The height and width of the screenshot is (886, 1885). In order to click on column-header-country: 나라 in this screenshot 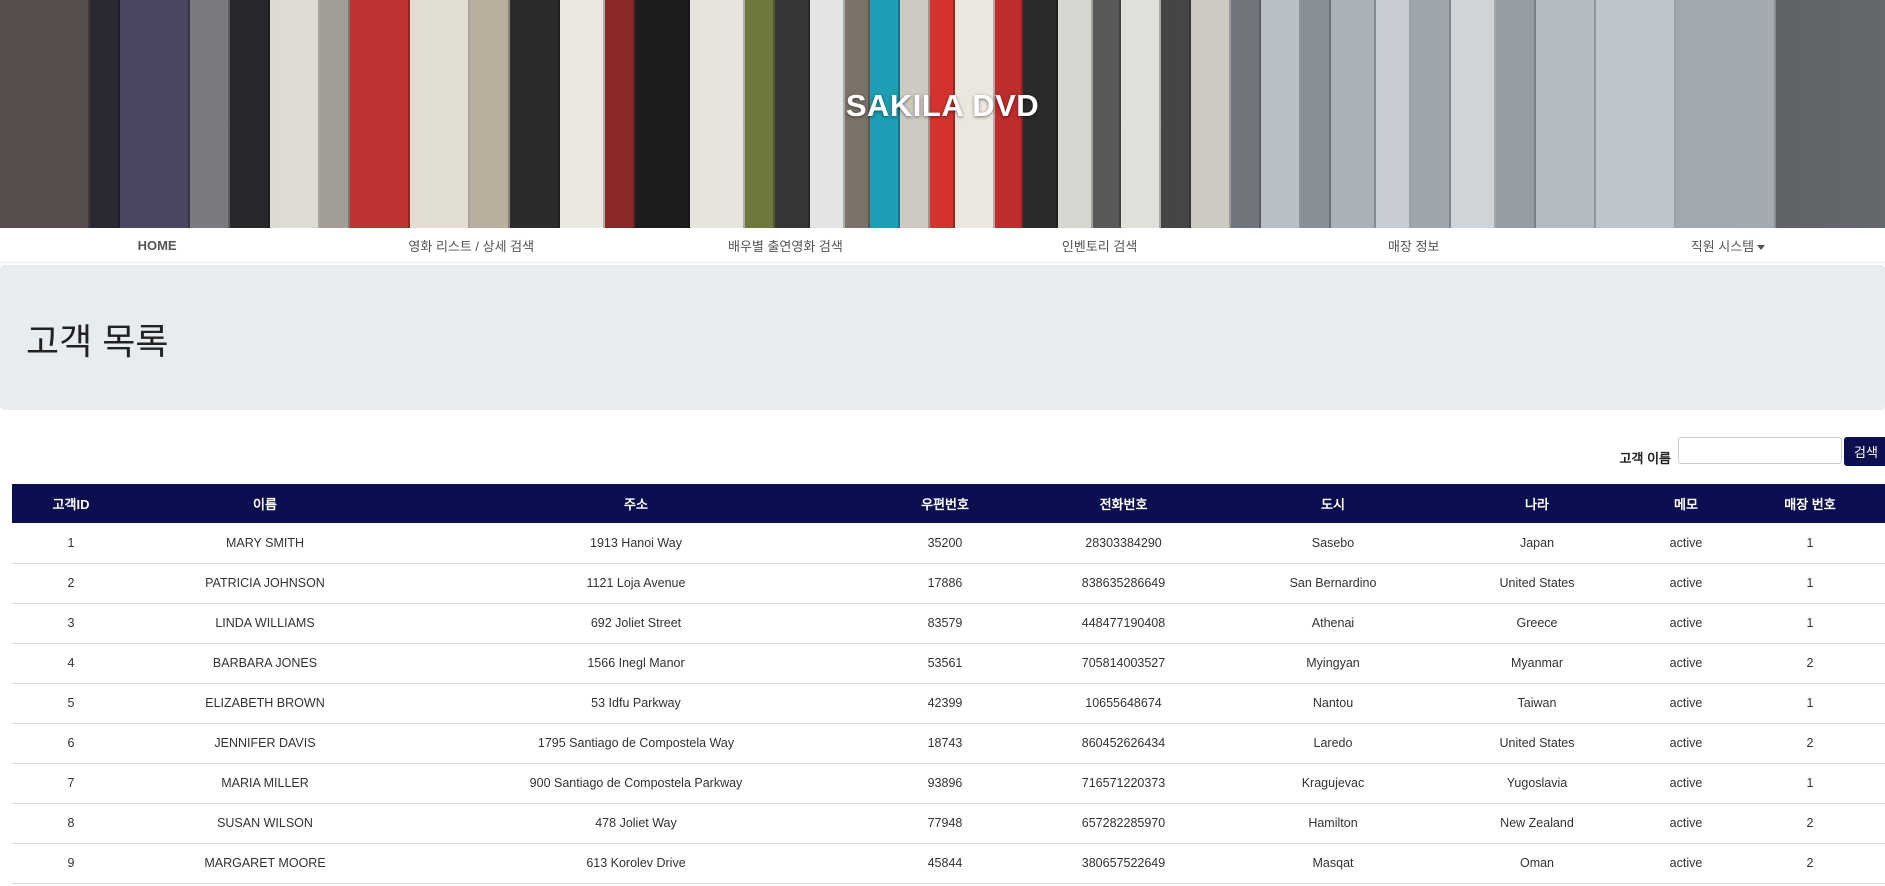, I will do `click(1537, 504)`.